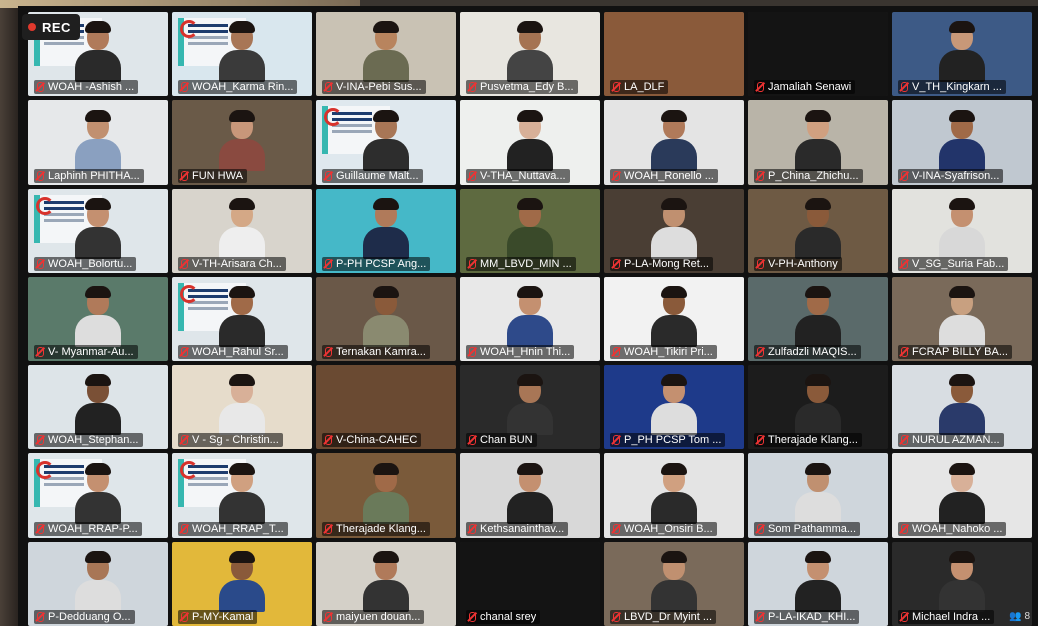  I want to click on participant-name: P-MY-Kamal, so click(223, 616).